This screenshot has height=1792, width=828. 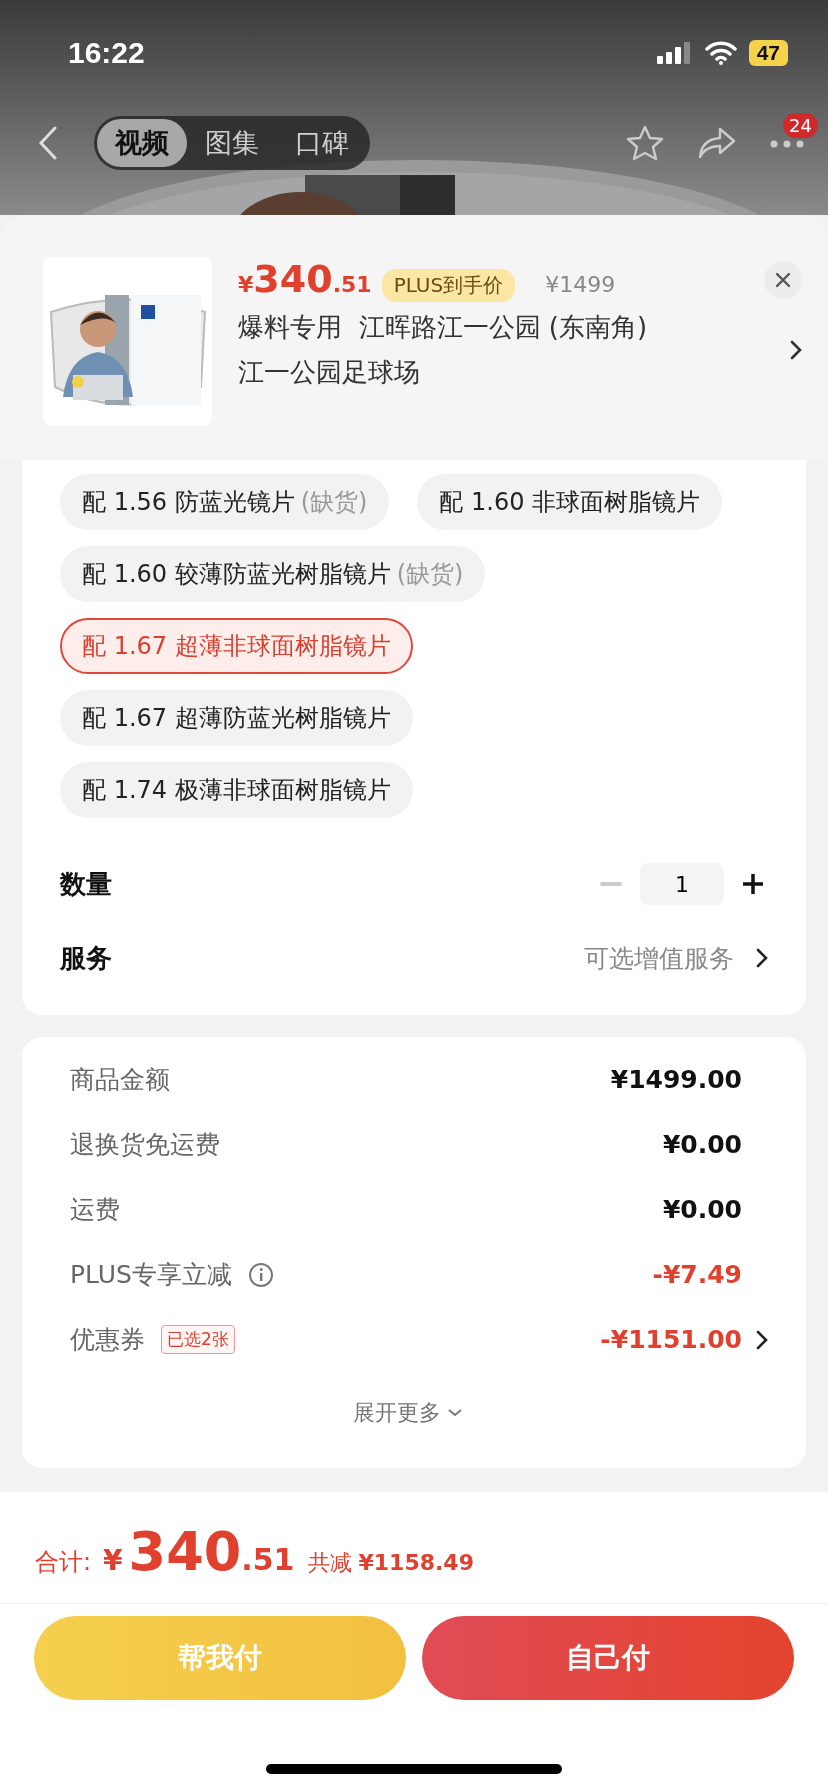 I want to click on signal-icon, so click(x=674, y=52).